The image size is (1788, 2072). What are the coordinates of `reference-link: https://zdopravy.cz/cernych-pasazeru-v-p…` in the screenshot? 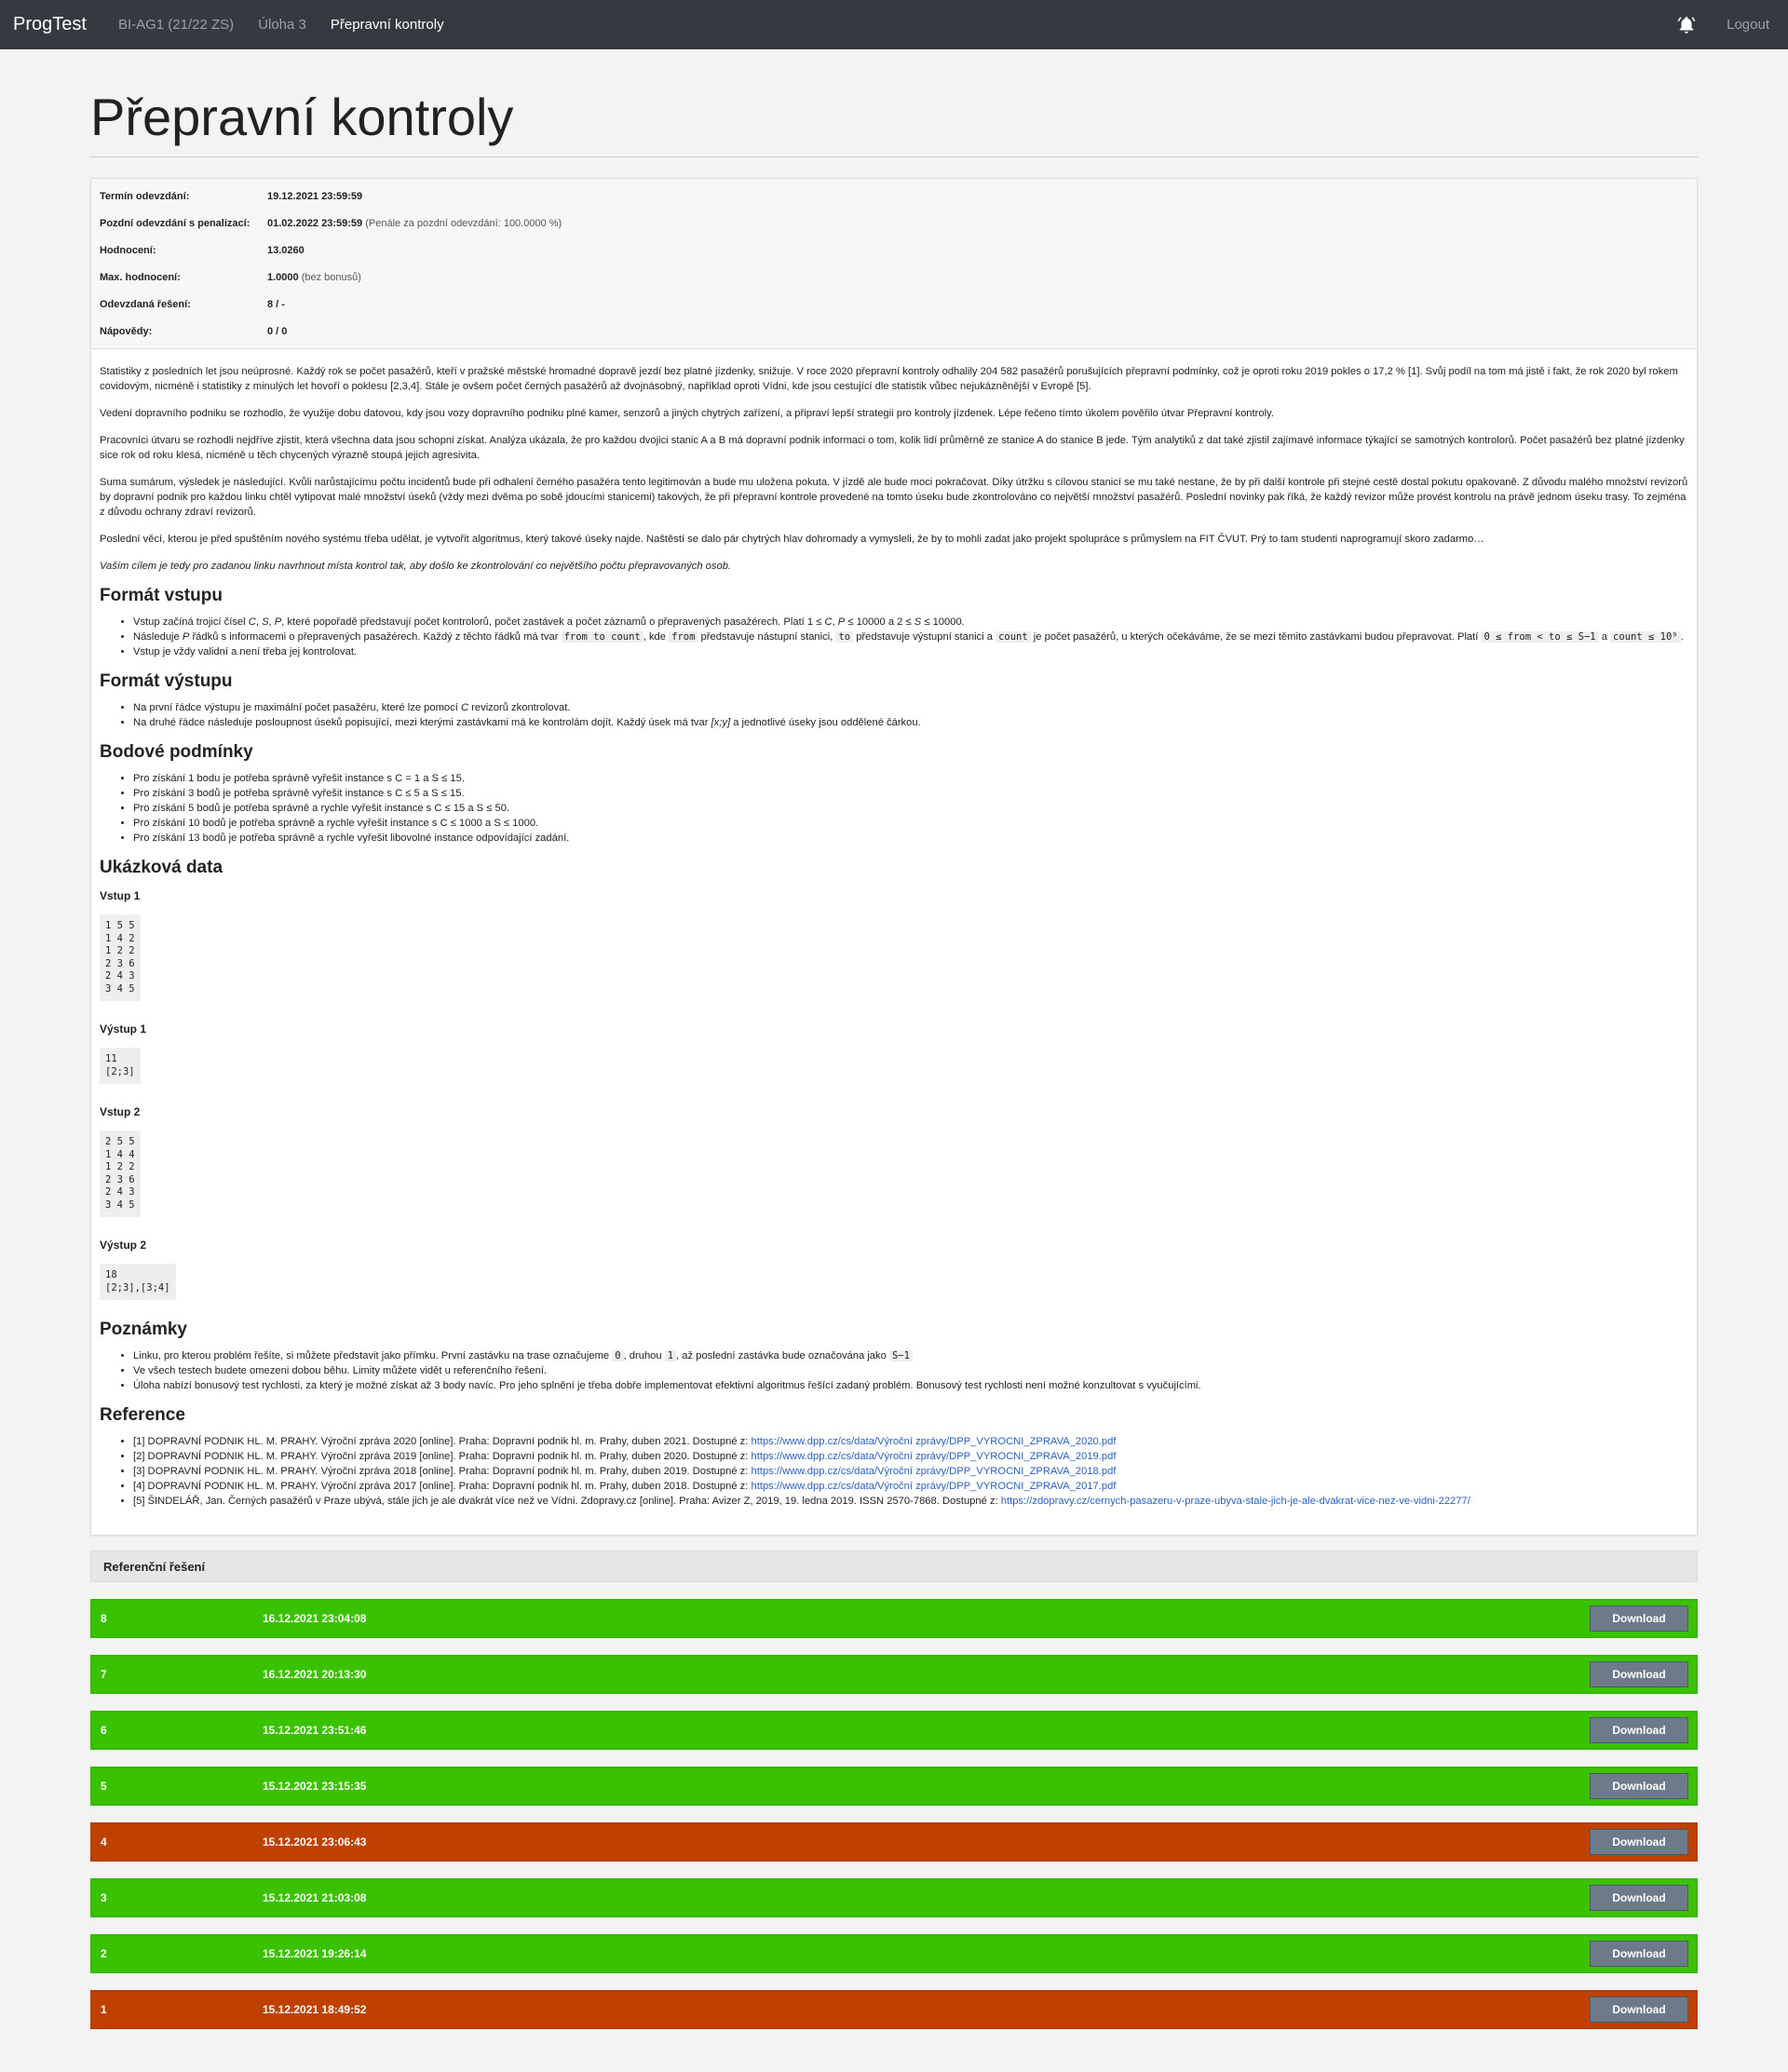 It's located at (1235, 1501).